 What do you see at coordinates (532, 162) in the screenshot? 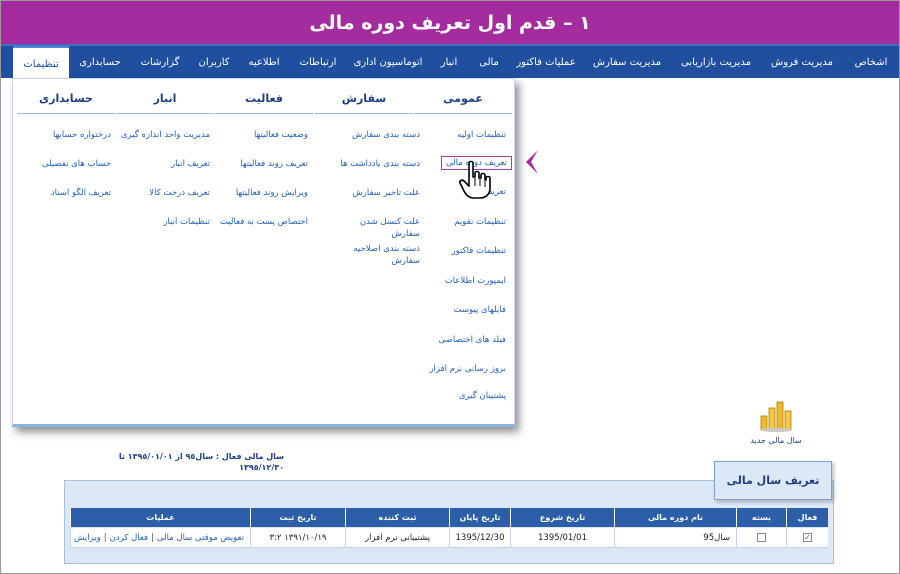
I see `left-arrow-icon` at bounding box center [532, 162].